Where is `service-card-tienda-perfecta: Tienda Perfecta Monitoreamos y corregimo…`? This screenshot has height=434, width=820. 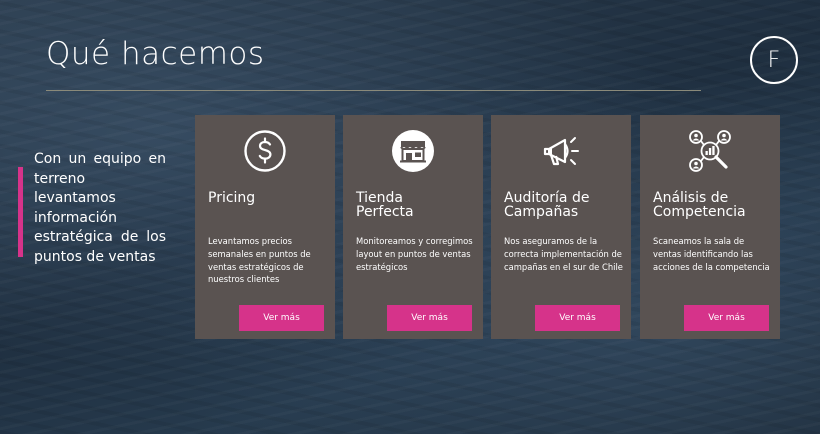 service-card-tienda-perfecta: Tienda Perfecta Monitoreamos y corregimo… is located at coordinates (413, 227).